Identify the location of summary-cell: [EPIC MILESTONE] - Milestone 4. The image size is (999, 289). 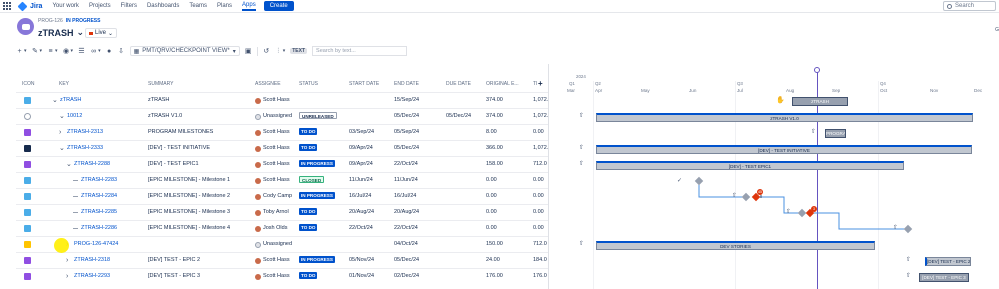
(200, 228).